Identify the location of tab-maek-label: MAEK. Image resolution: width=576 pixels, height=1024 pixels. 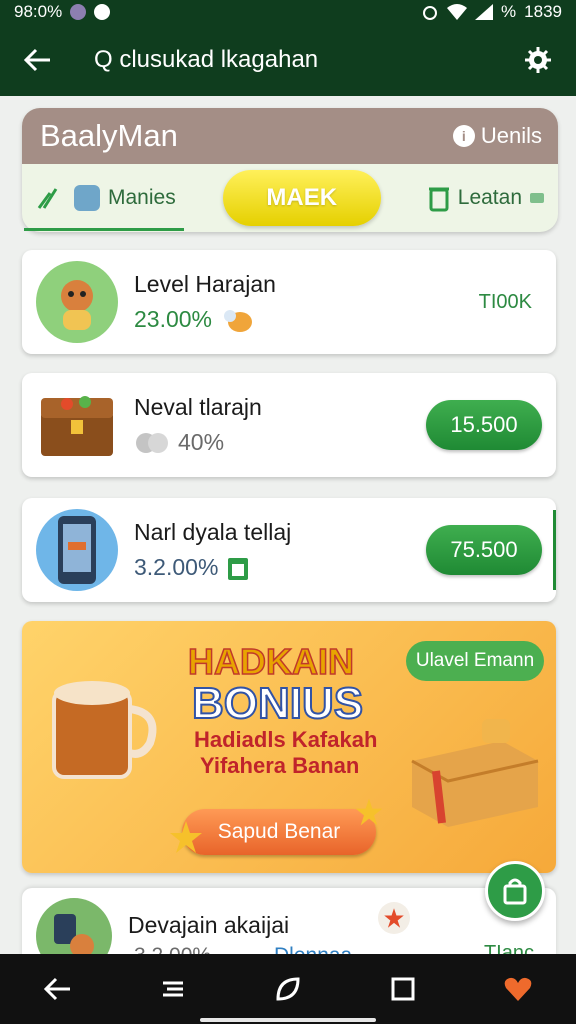
(302, 197).